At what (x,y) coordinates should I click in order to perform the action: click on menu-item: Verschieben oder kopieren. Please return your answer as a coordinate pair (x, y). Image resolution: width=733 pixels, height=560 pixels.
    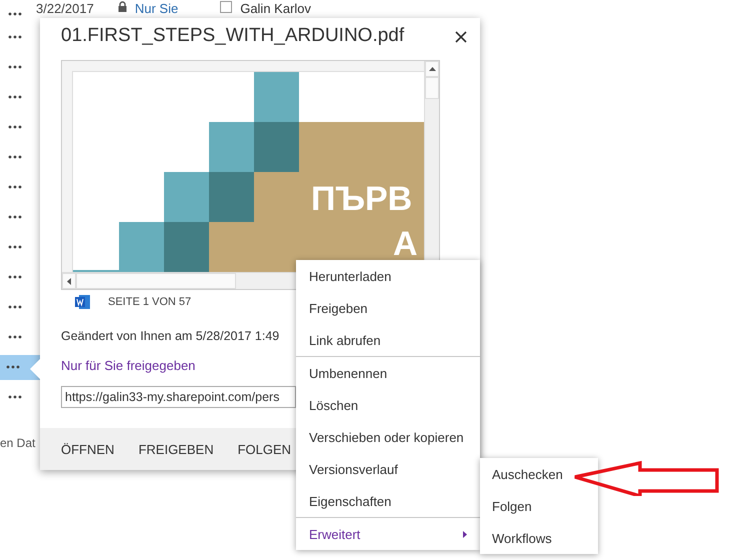
    Looking at the image, I should click on (388, 437).